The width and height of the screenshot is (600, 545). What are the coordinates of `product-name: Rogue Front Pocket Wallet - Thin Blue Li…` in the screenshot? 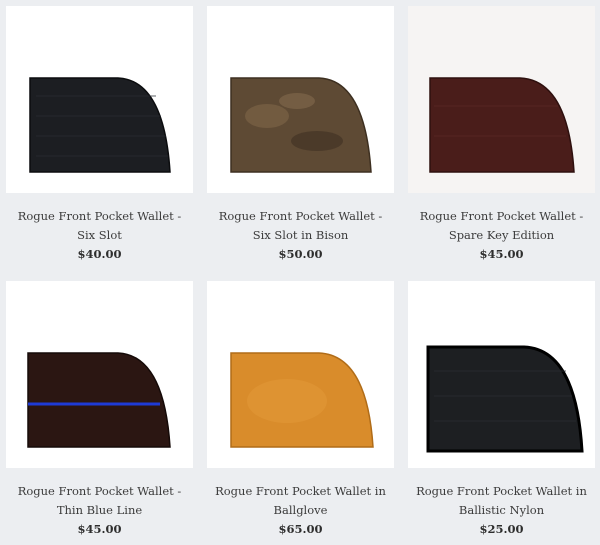 It's located at (99, 501).